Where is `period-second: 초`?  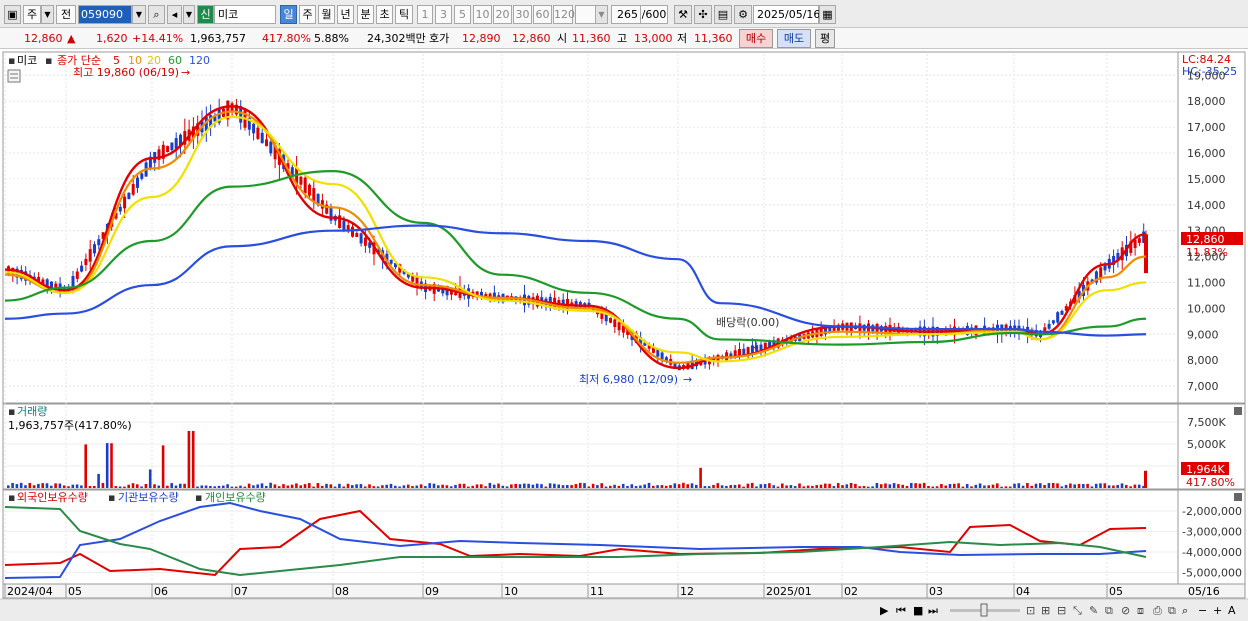 period-second: 초 is located at coordinates (384, 14).